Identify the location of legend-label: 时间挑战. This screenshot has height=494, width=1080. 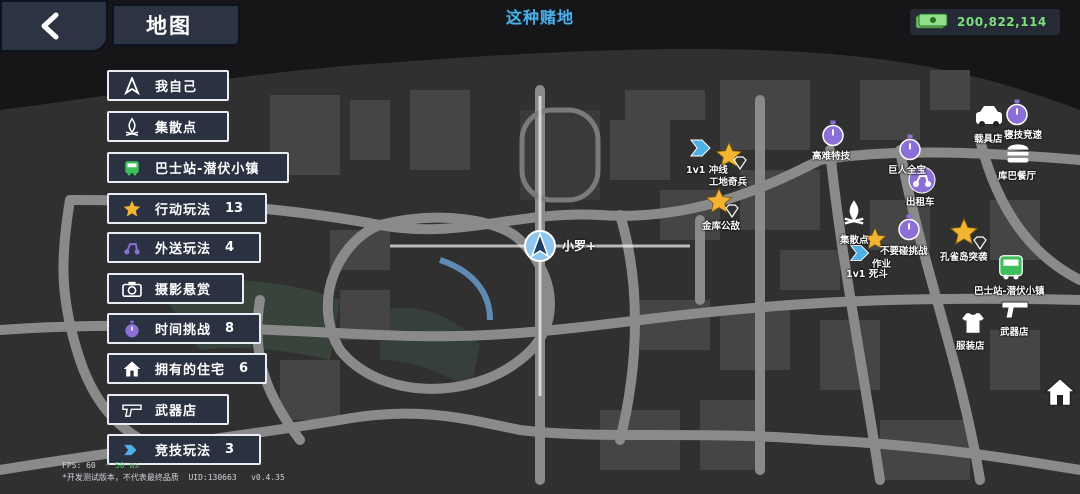
(183, 330).